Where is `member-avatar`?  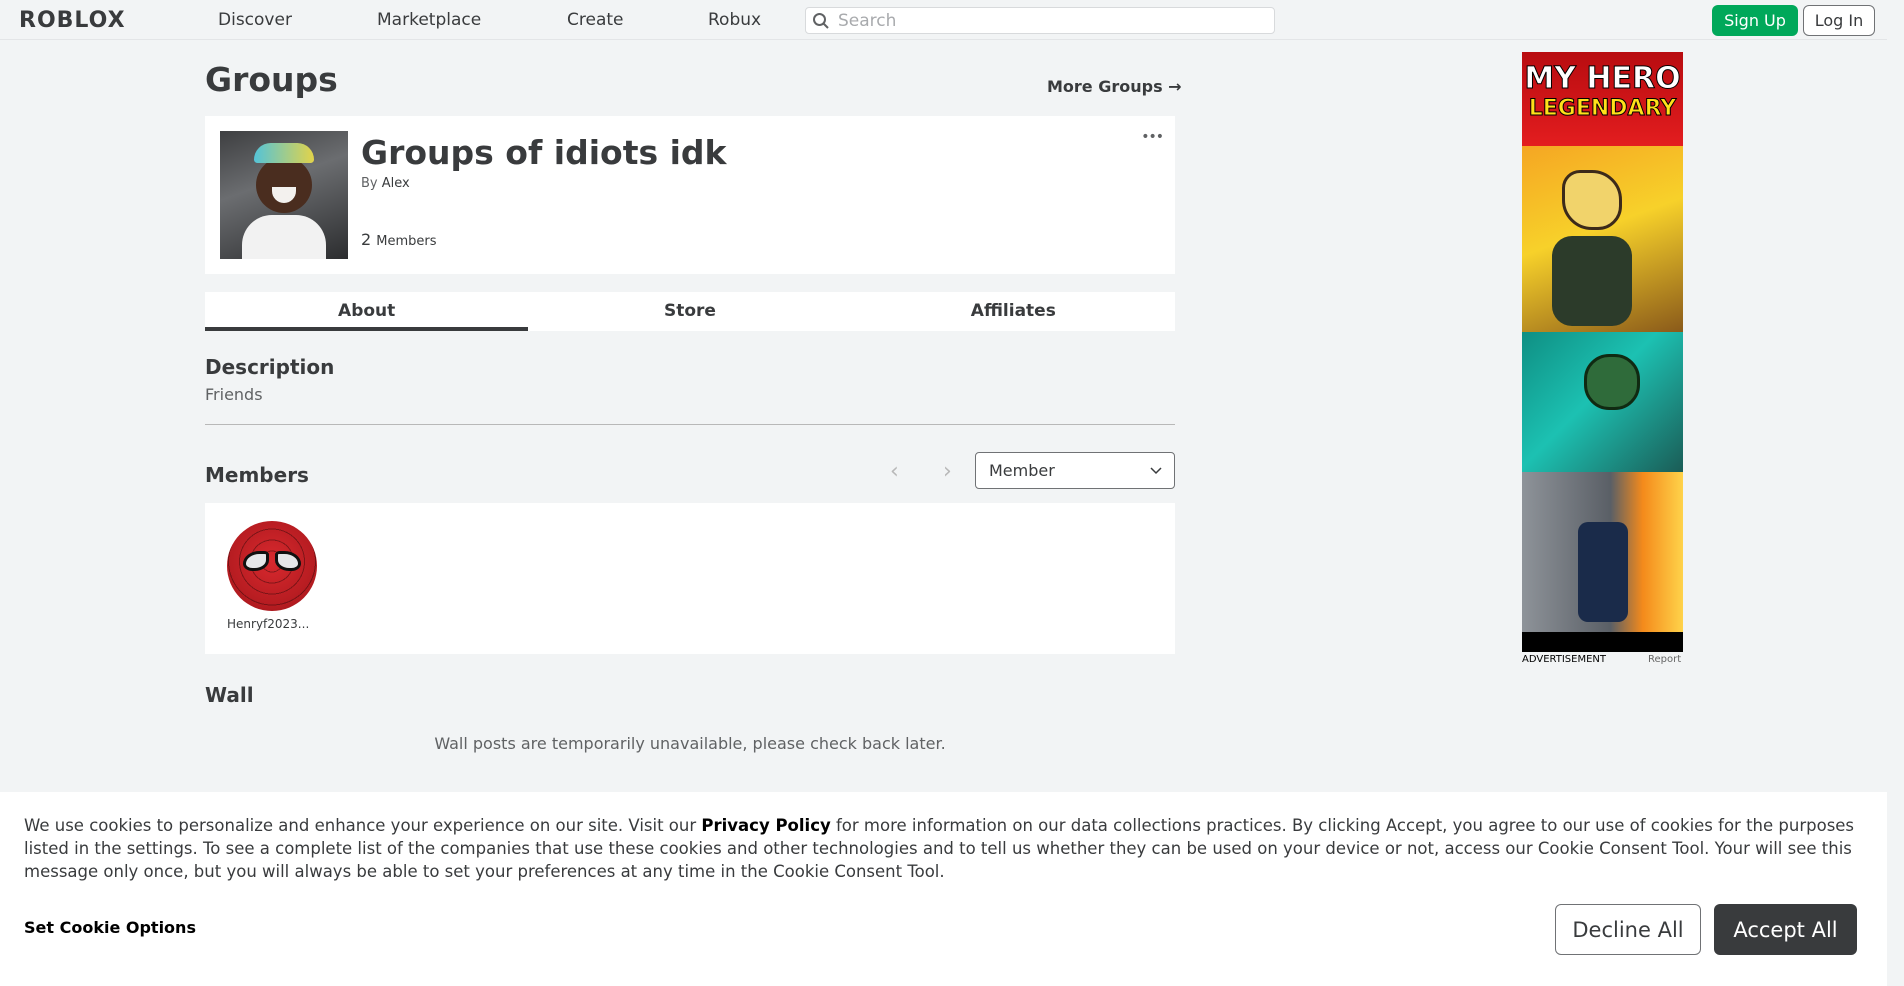
member-avatar is located at coordinates (272, 566).